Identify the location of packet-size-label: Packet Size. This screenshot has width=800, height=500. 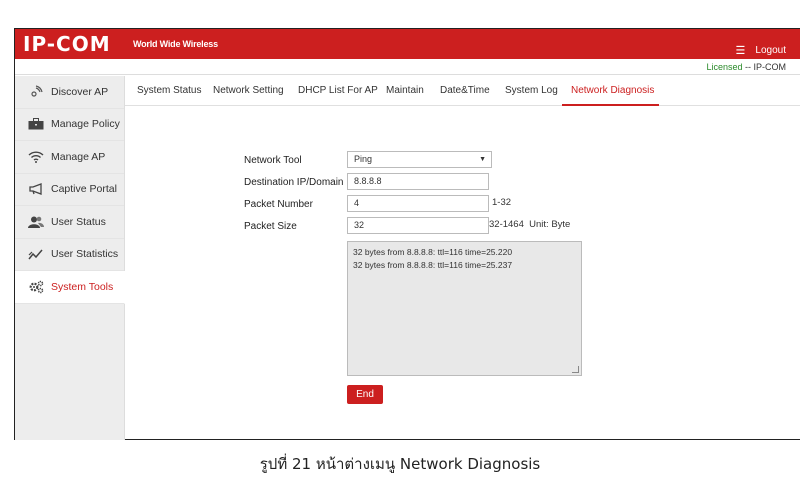
(270, 226).